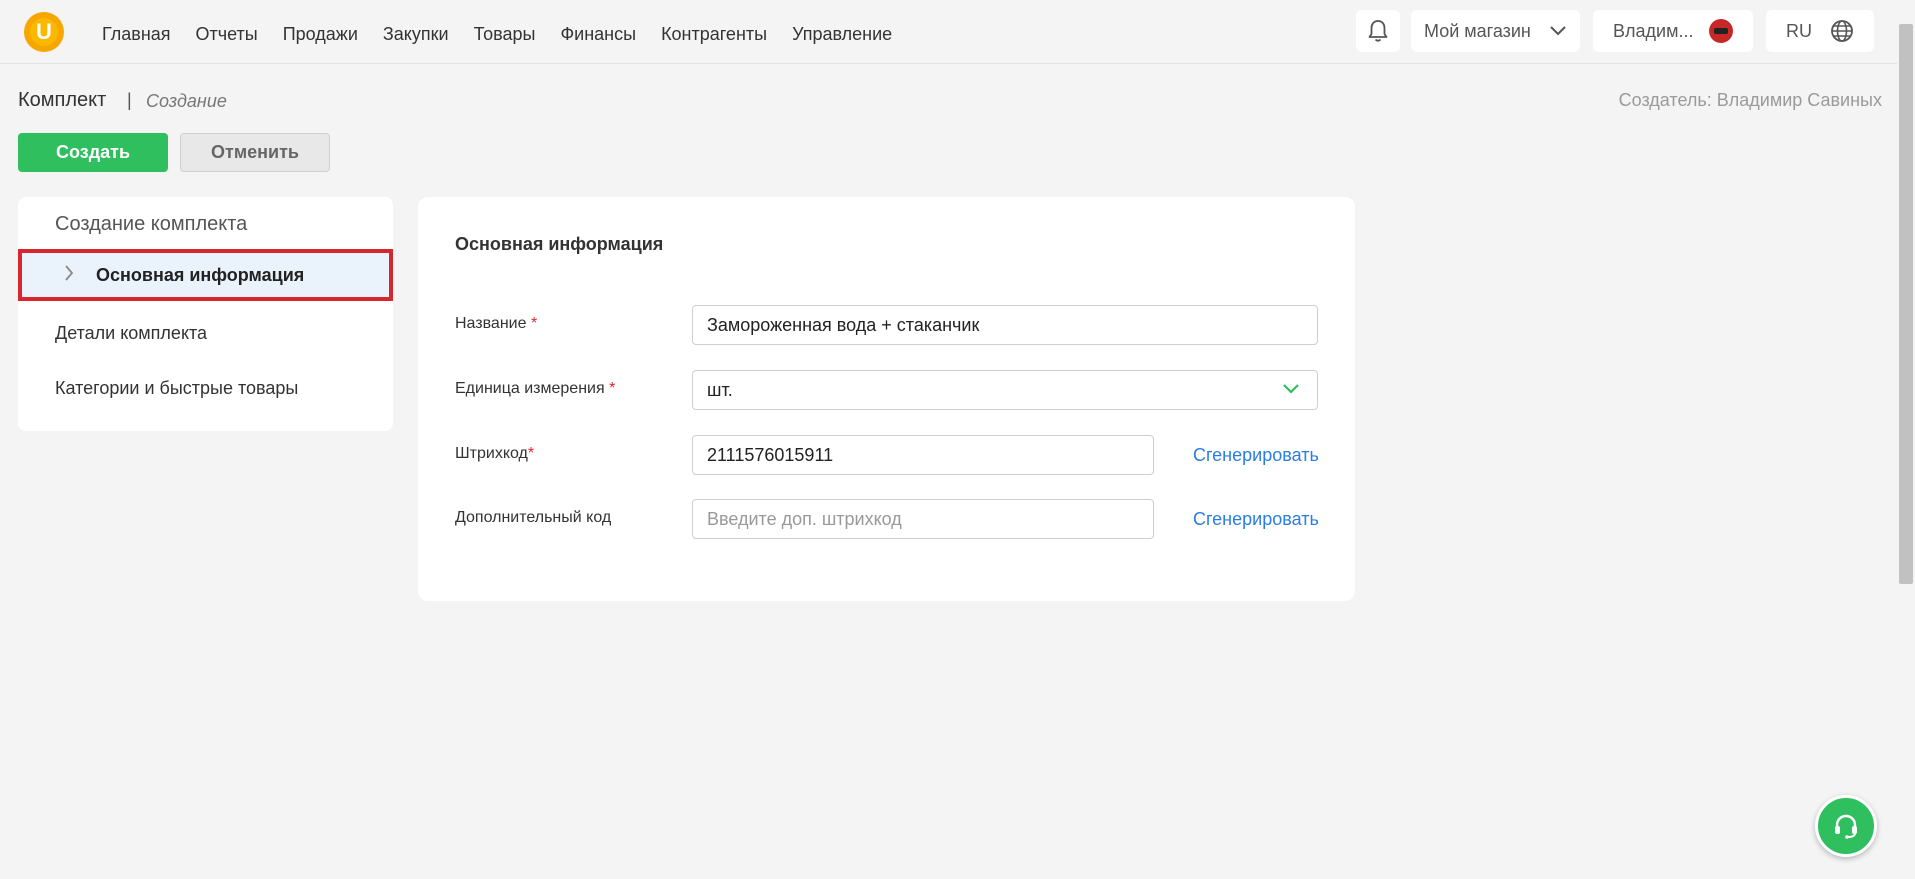 The image size is (1915, 879). What do you see at coordinates (151, 224) in the screenshot?
I see `sidebar-title: Создание комплекта` at bounding box center [151, 224].